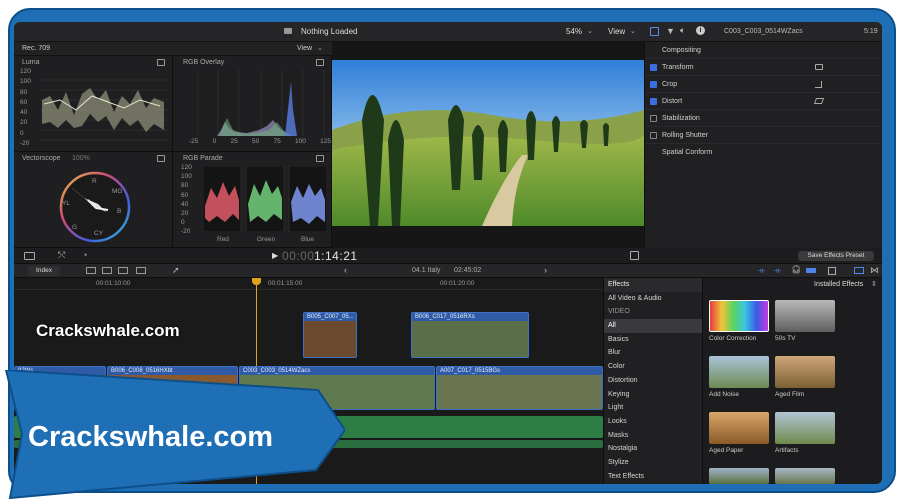  I want to click on save-preset-bar-label: Save Effects Preset, so click(836, 255).